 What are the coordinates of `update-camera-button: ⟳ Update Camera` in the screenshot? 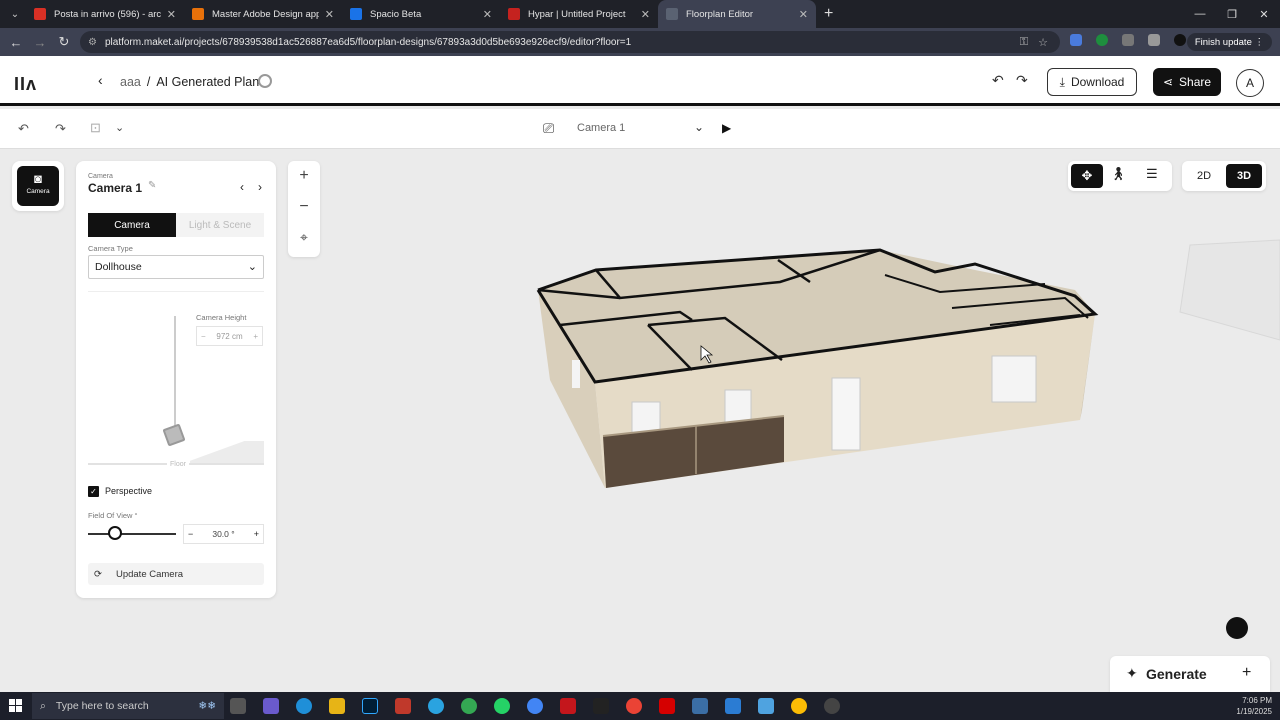 It's located at (176, 574).